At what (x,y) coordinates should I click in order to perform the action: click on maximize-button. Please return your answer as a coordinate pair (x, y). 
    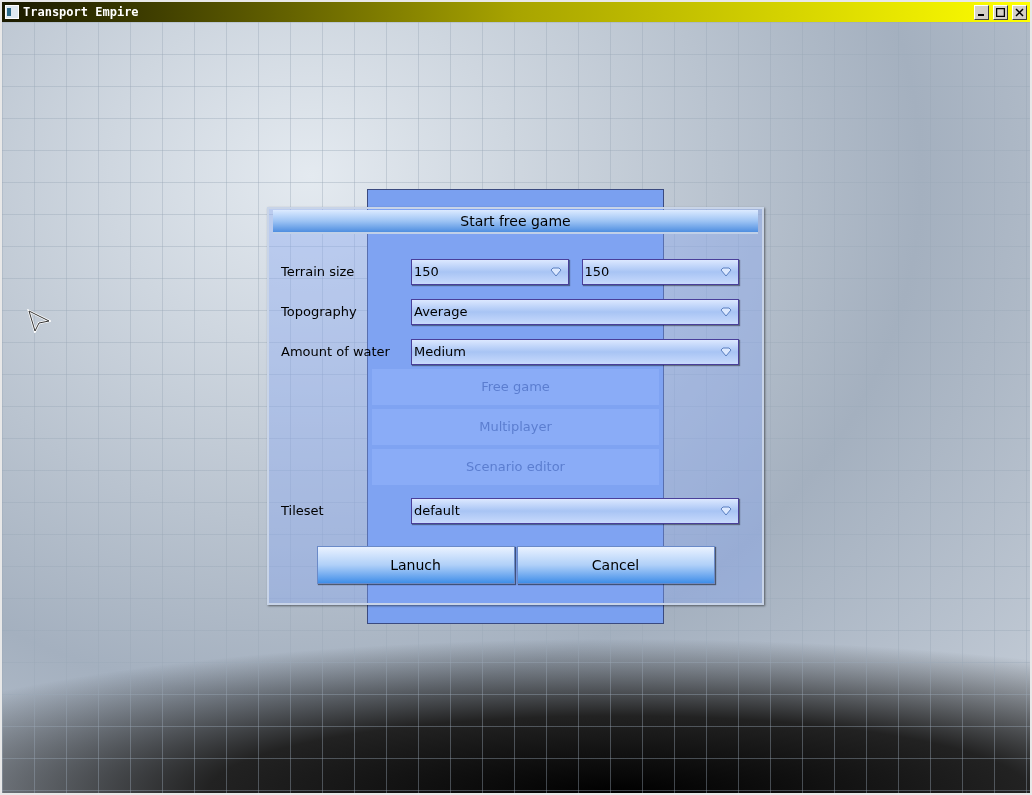
    Looking at the image, I should click on (1000, 12).